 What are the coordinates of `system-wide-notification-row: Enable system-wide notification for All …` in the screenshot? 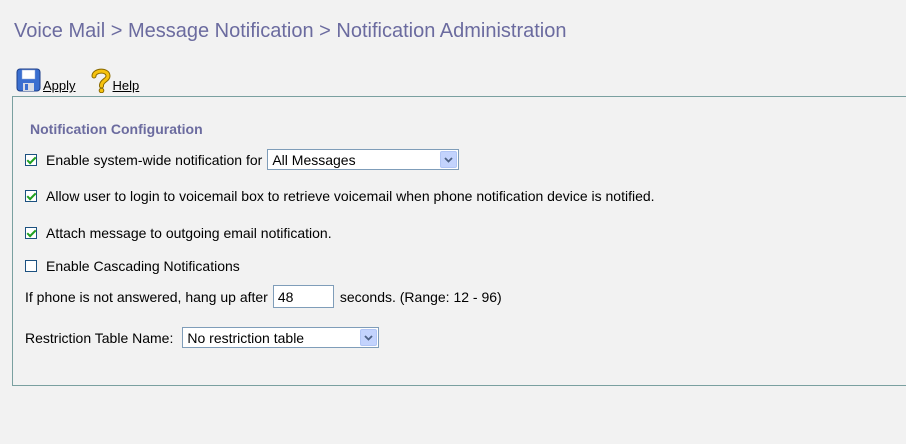 It's located at (242, 159).